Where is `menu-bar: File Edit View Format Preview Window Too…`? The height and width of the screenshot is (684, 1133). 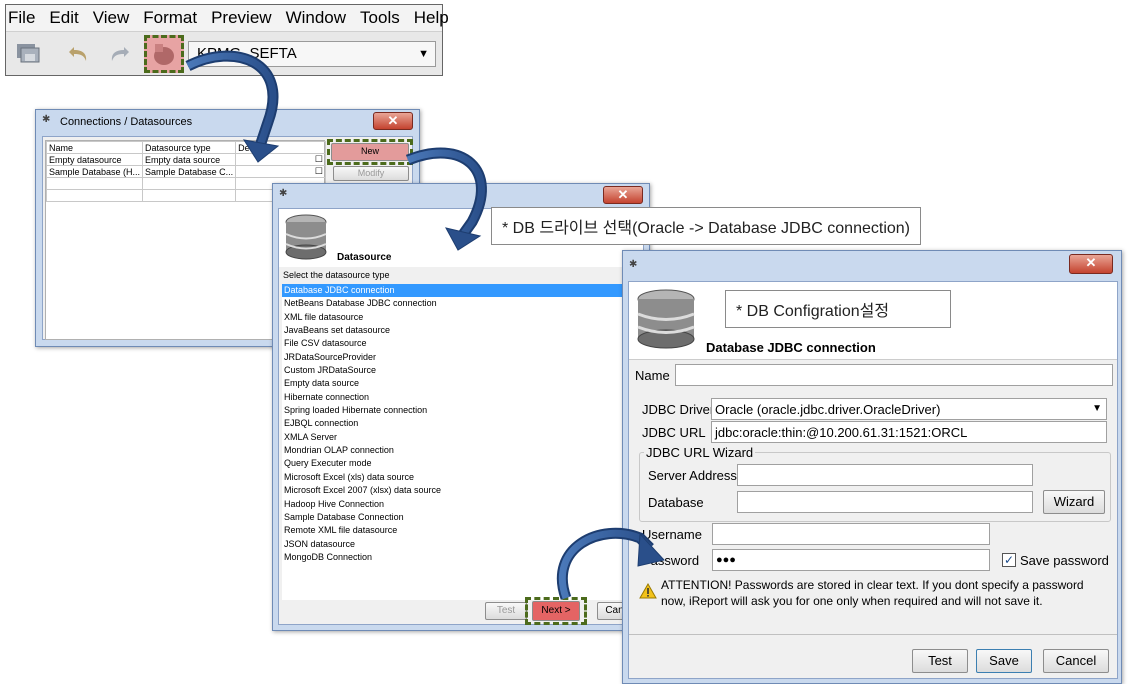 menu-bar: File Edit View Format Preview Window Too… is located at coordinates (227, 18).